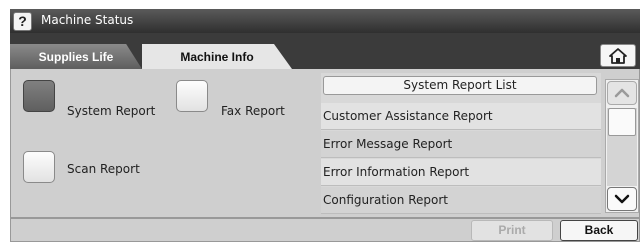  Describe the element at coordinates (599, 230) in the screenshot. I see `back-button: Back` at that location.